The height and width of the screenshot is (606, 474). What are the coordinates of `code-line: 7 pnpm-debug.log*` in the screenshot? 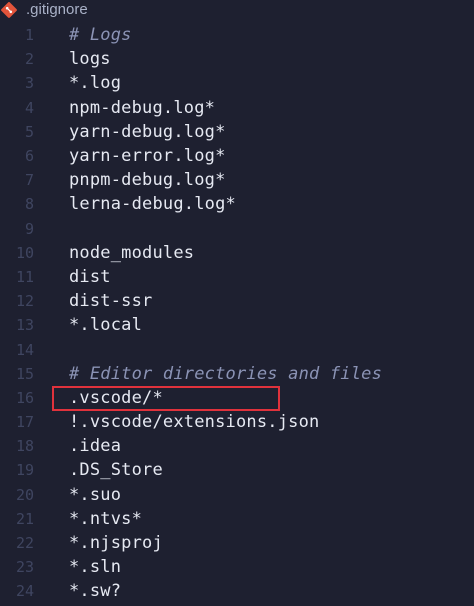 It's located at (237, 180).